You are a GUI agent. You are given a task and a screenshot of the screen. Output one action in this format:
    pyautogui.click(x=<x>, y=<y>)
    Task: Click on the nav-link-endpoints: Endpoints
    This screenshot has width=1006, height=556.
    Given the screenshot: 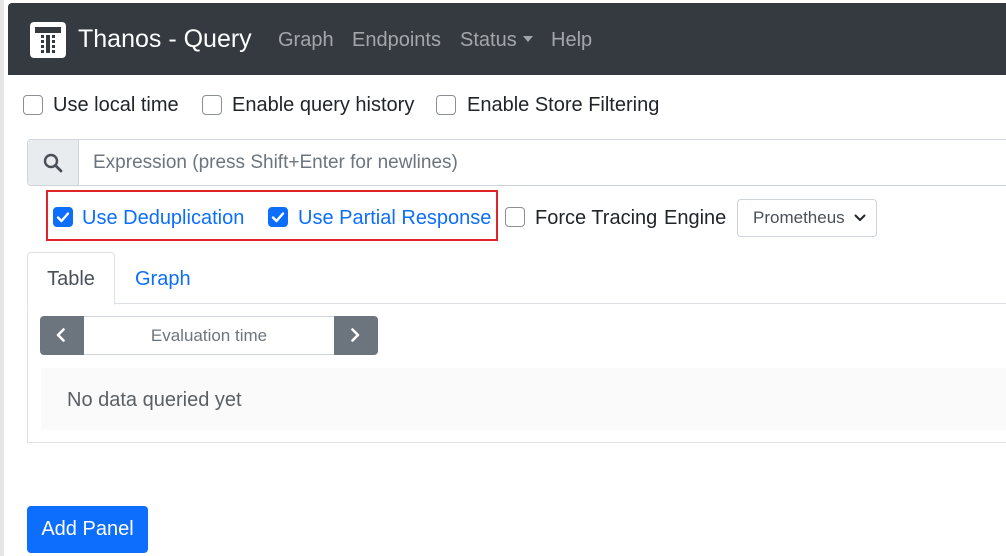 What is the action you would take?
    pyautogui.click(x=396, y=40)
    